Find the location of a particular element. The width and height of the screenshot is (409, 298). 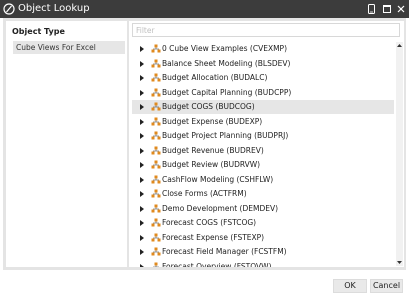

object-type-header: Object Type is located at coordinates (38, 31).